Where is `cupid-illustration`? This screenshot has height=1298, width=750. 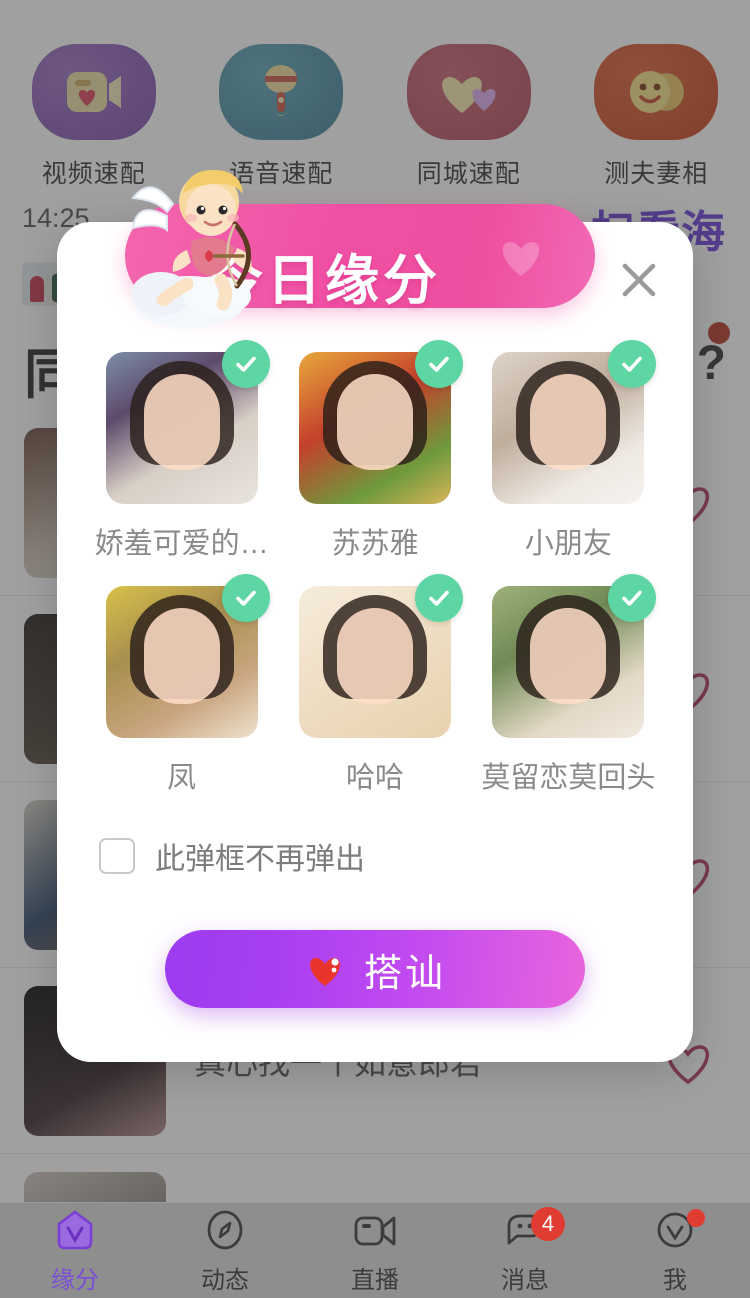 cupid-illustration is located at coordinates (191, 249).